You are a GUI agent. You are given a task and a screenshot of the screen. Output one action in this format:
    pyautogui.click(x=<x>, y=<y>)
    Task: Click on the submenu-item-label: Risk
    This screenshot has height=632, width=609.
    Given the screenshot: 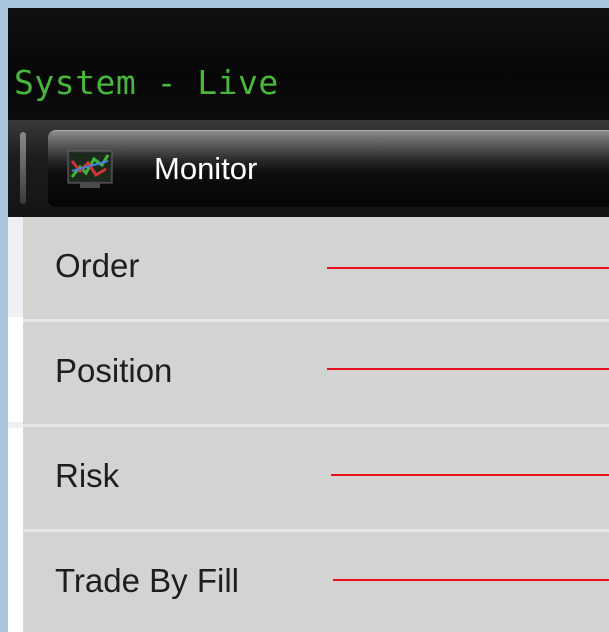 What is the action you would take?
    pyautogui.click(x=87, y=475)
    